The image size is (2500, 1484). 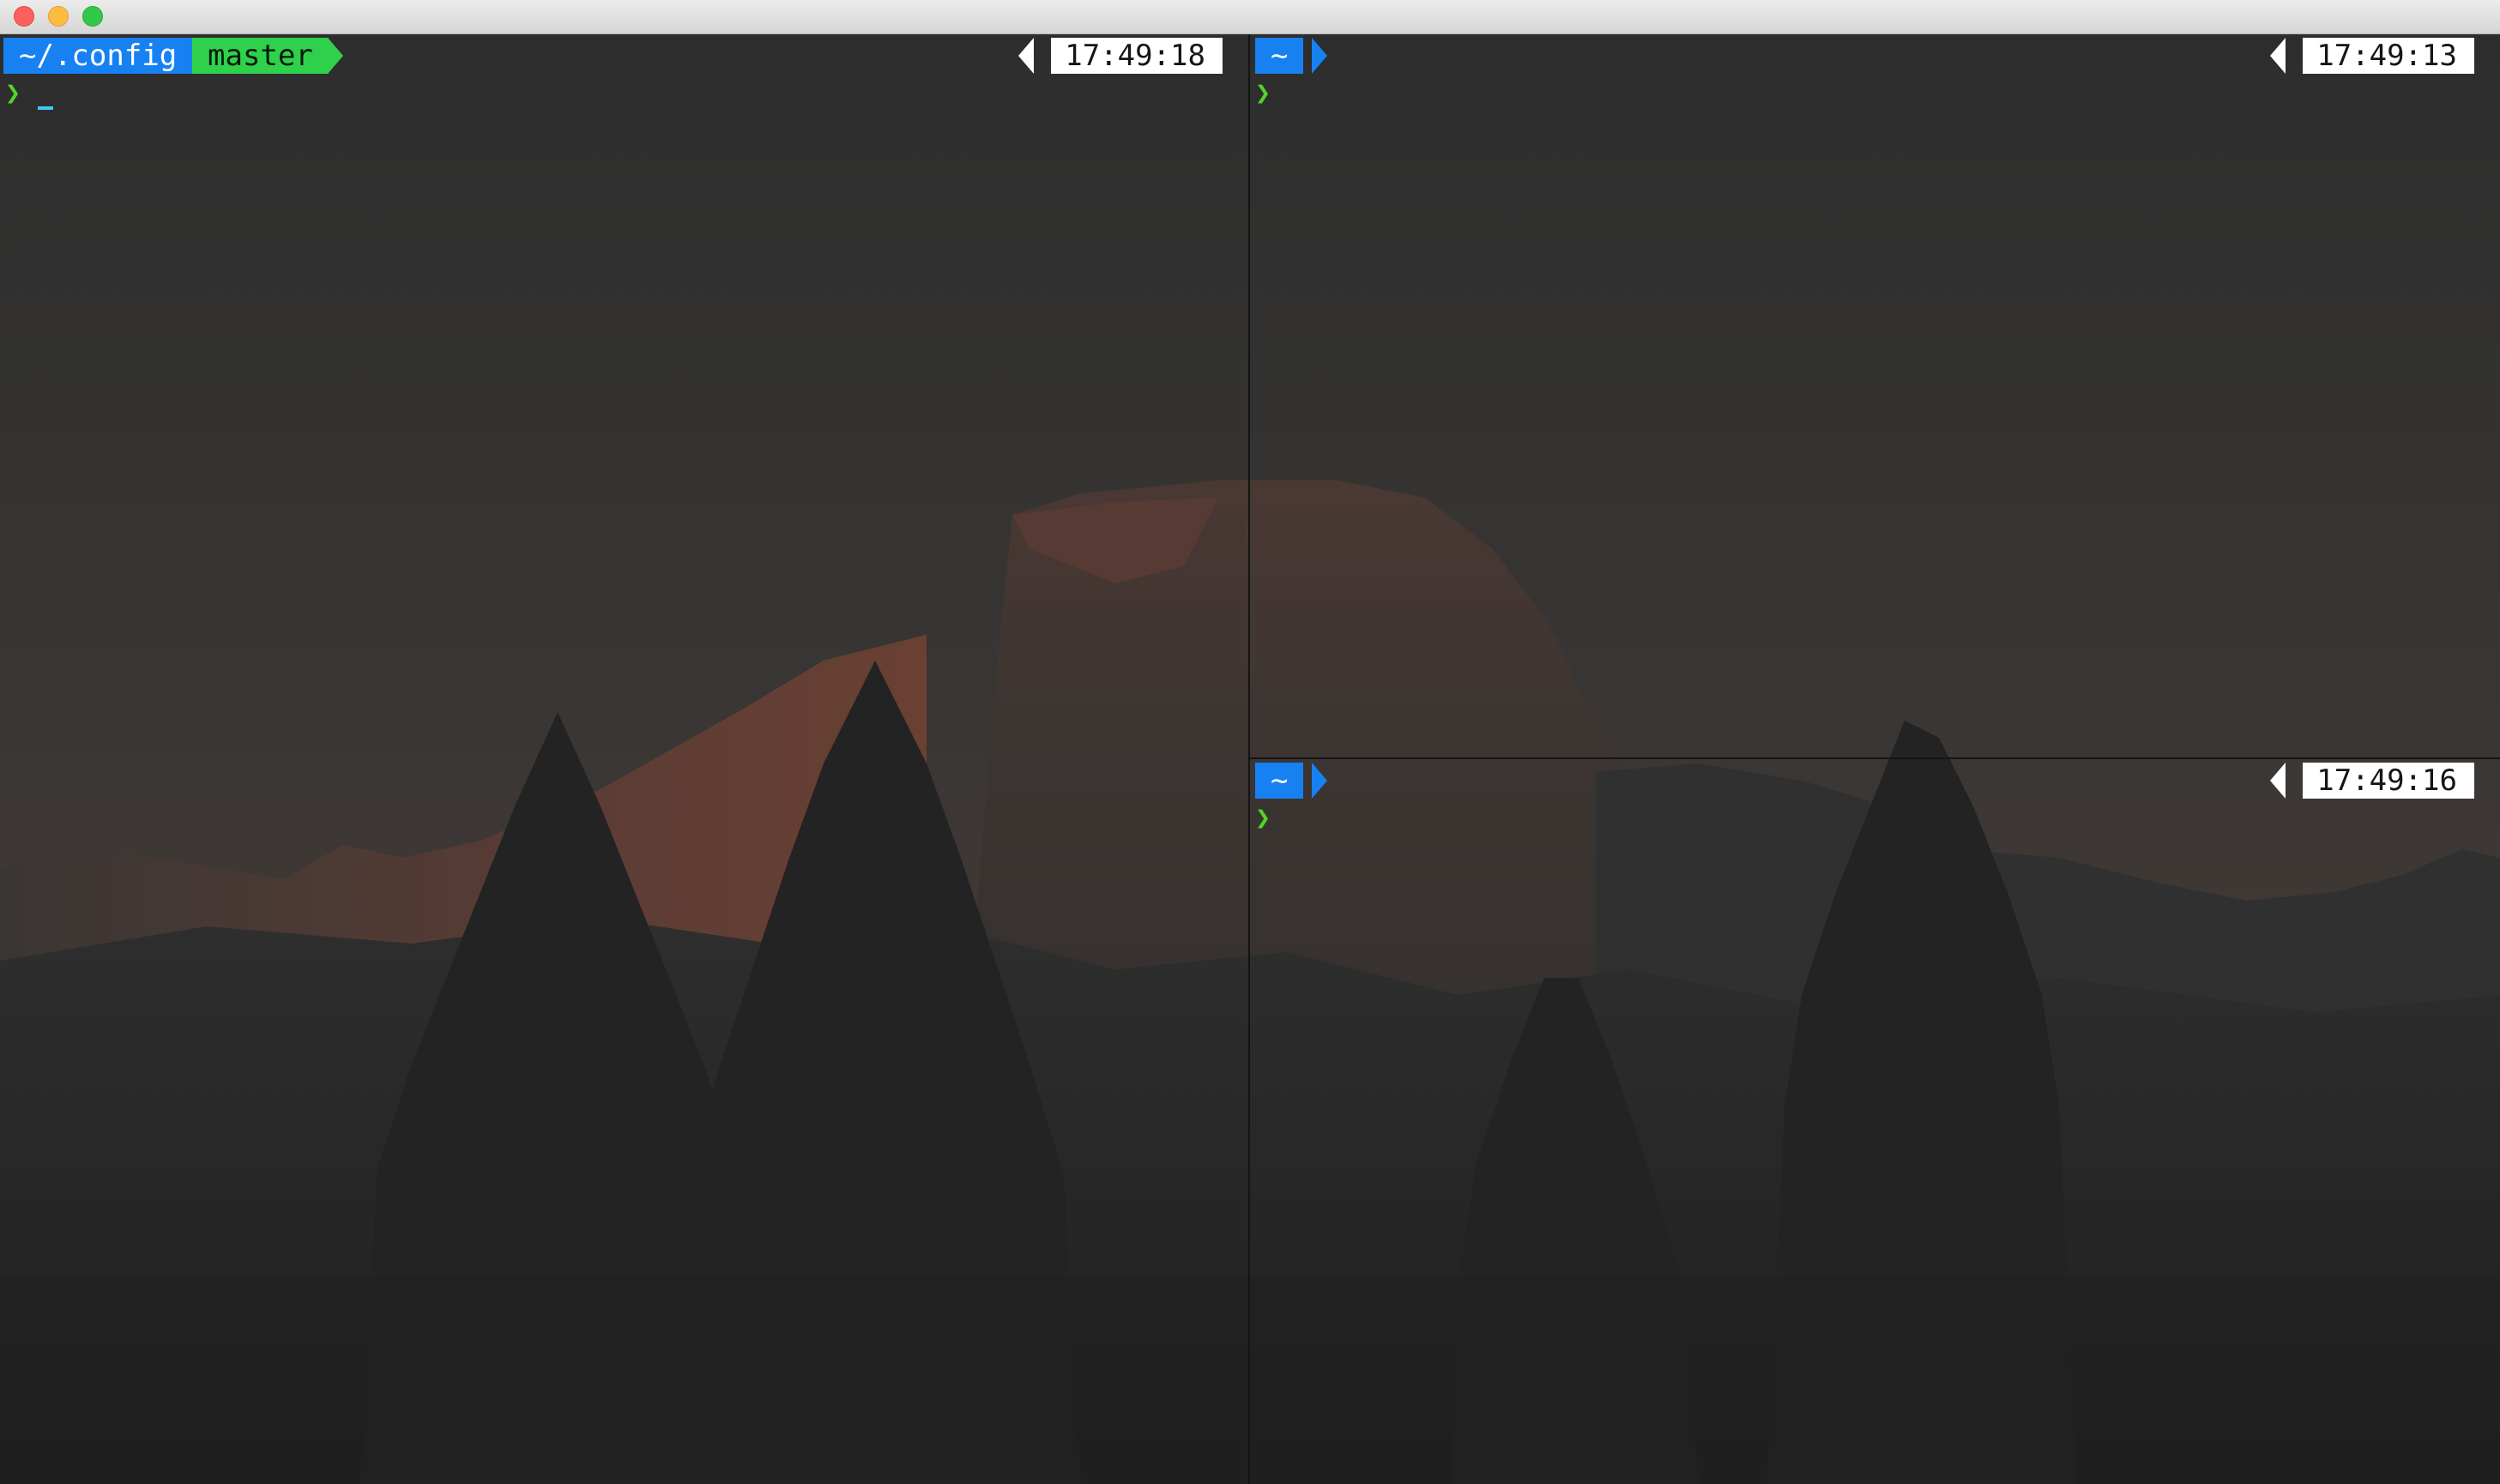 What do you see at coordinates (58, 16) in the screenshot?
I see `minimize-button` at bounding box center [58, 16].